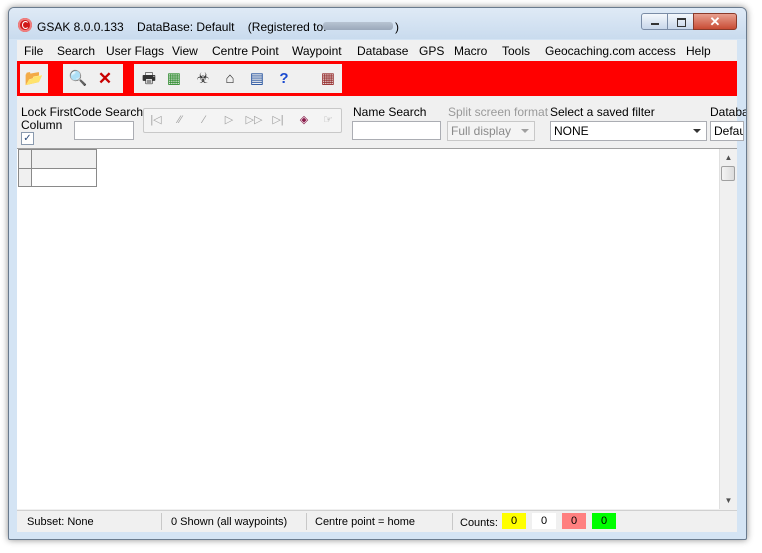 The height and width of the screenshot is (553, 762). I want to click on maximize-button, so click(680, 21).